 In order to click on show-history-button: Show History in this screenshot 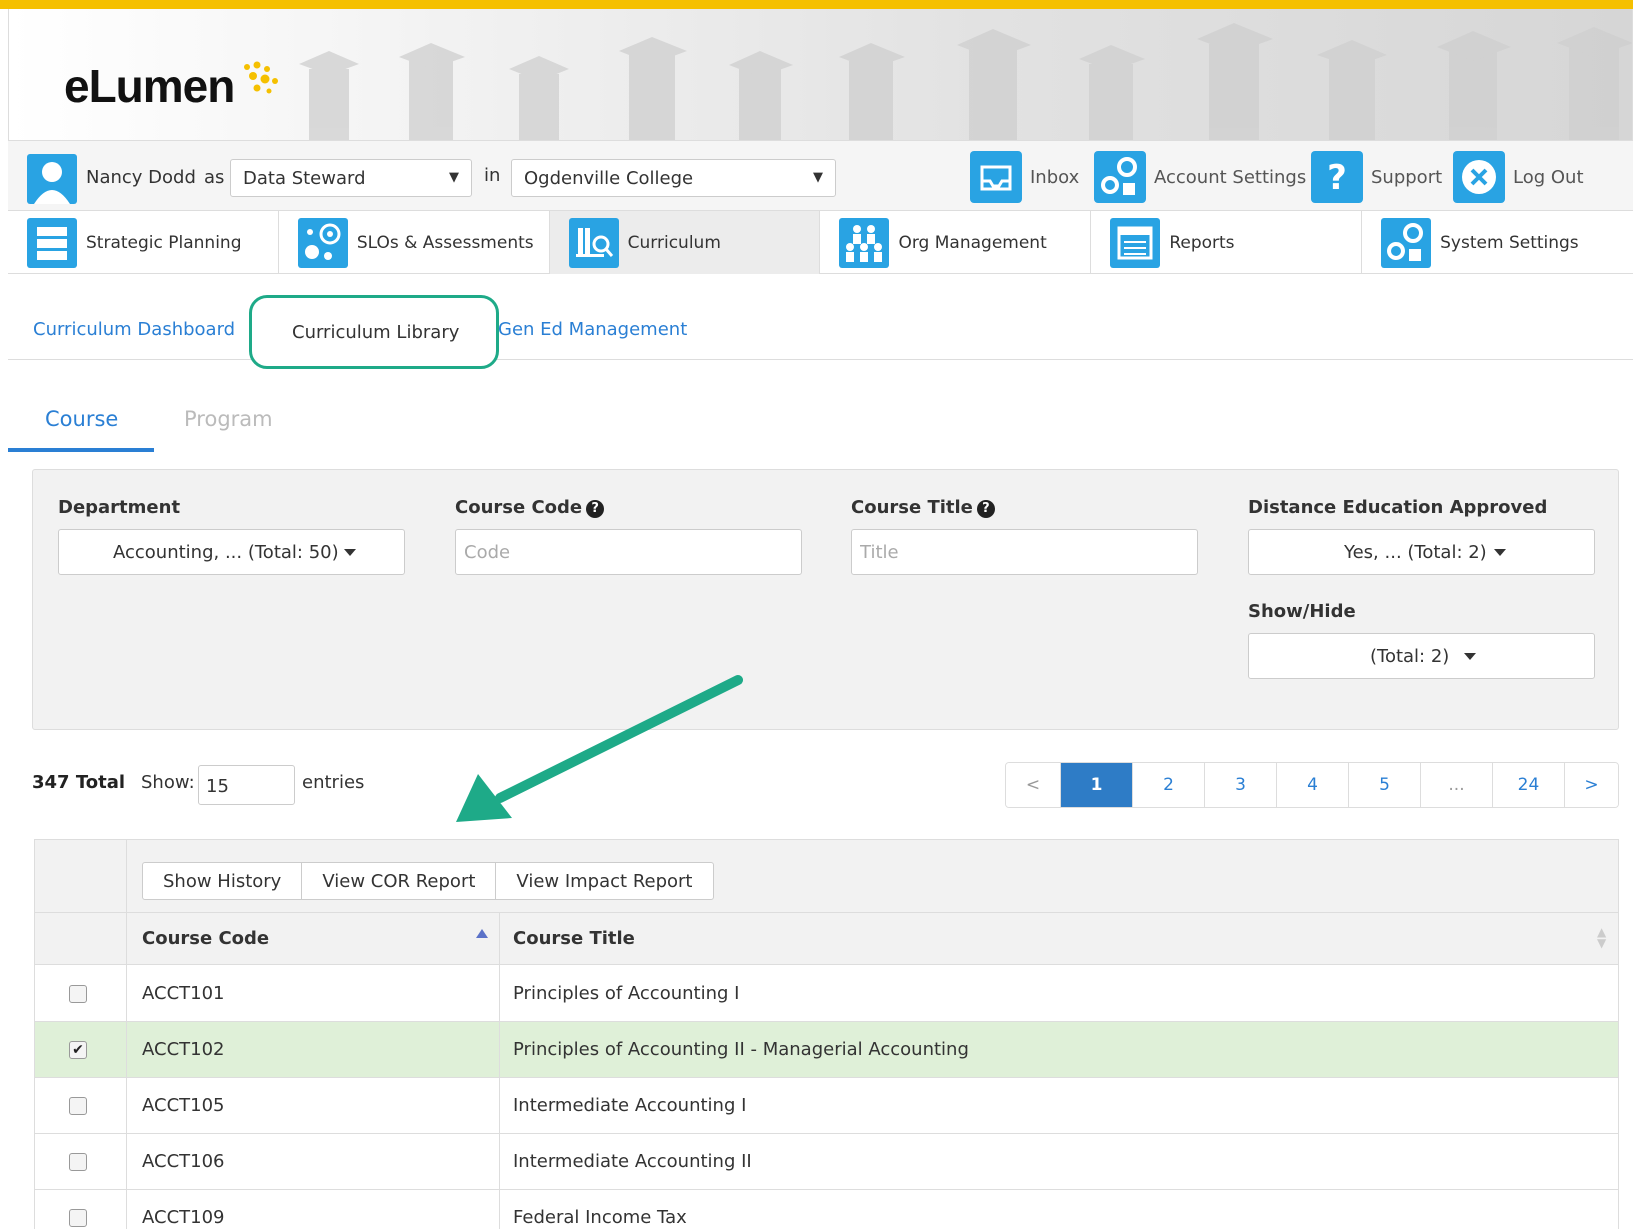, I will do `click(223, 881)`.